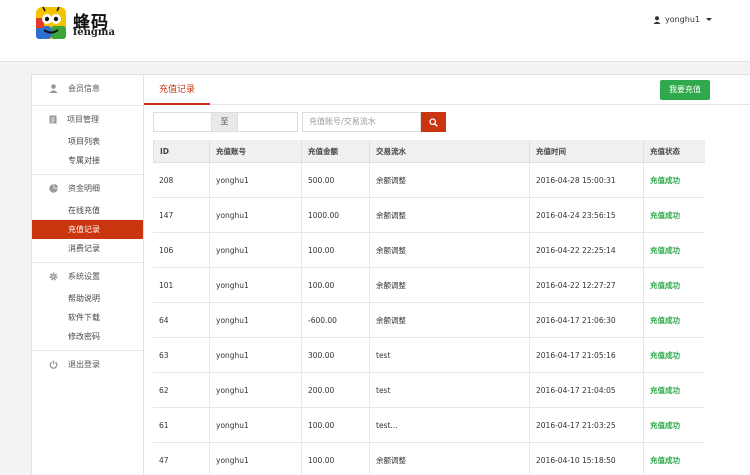 The height and width of the screenshot is (475, 750). I want to click on cell-time: 2016-04-24 23:56:15, so click(586, 215).